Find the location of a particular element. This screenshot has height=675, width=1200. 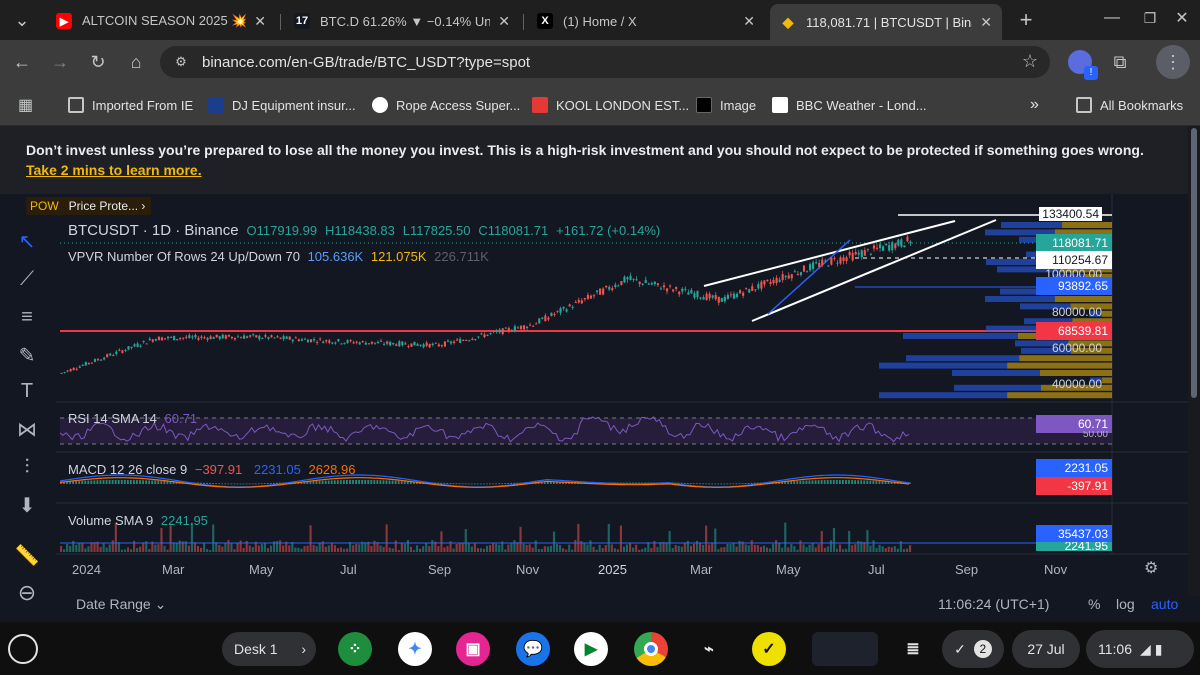

tab-search-icon: ⌄ is located at coordinates (22, 20).